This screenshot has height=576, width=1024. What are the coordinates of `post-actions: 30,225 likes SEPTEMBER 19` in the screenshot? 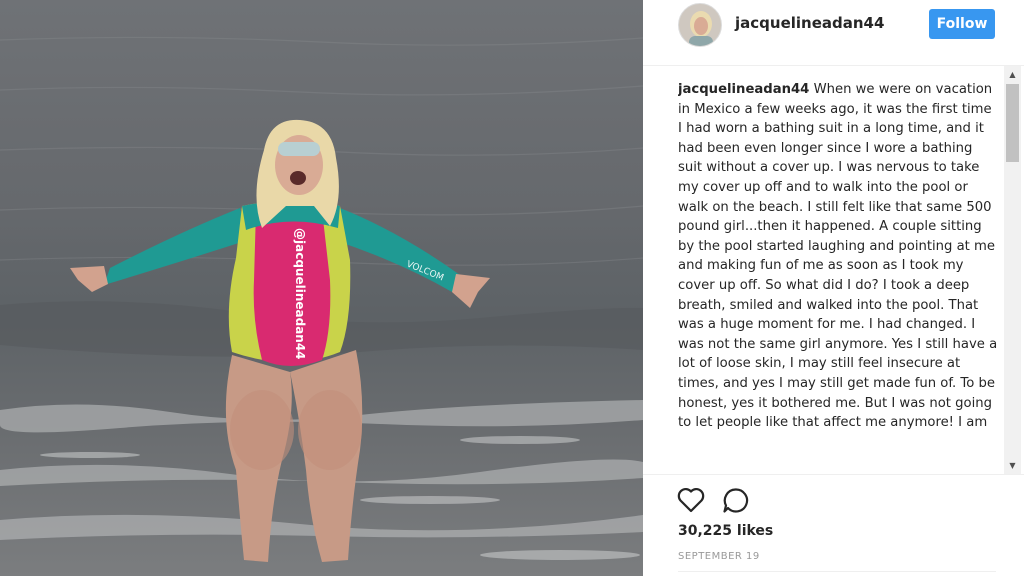 It's located at (833, 525).